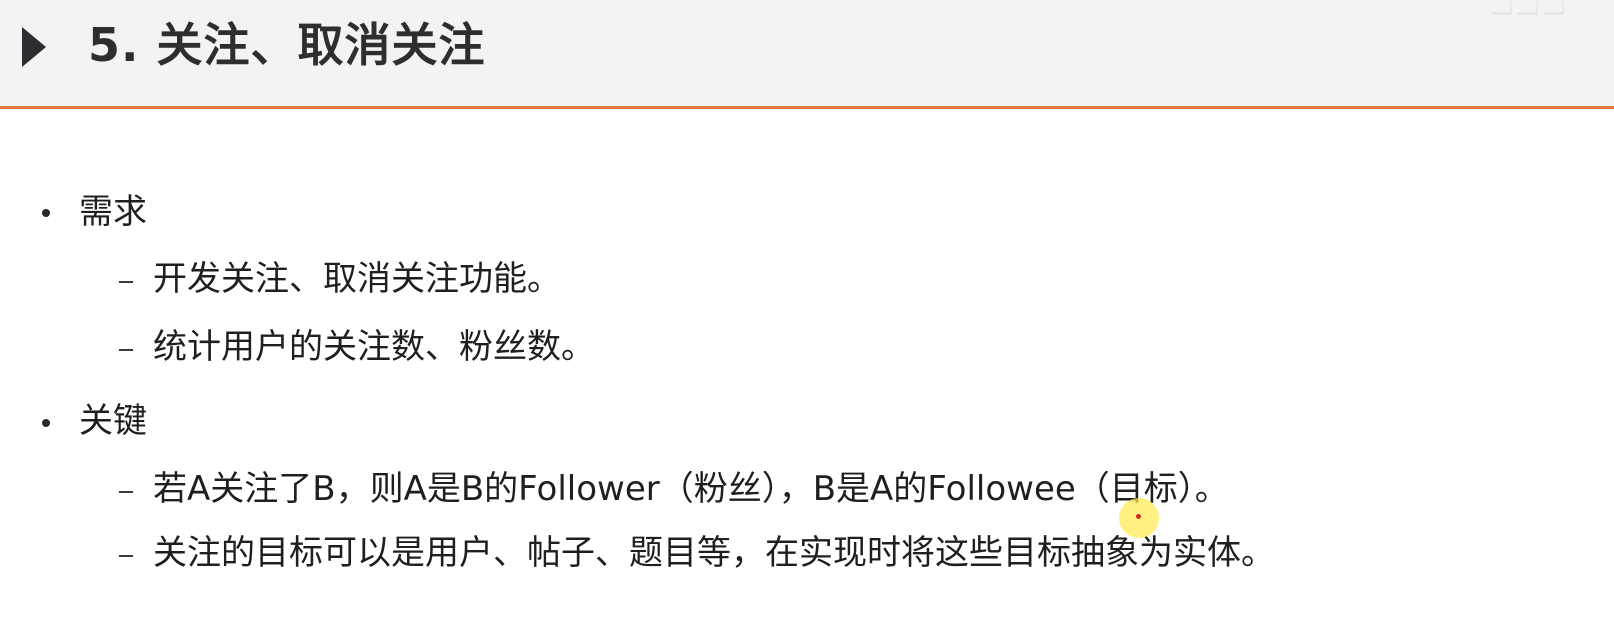 The image size is (1614, 624). I want to click on section-heading-key-points: 关键, so click(113, 421).